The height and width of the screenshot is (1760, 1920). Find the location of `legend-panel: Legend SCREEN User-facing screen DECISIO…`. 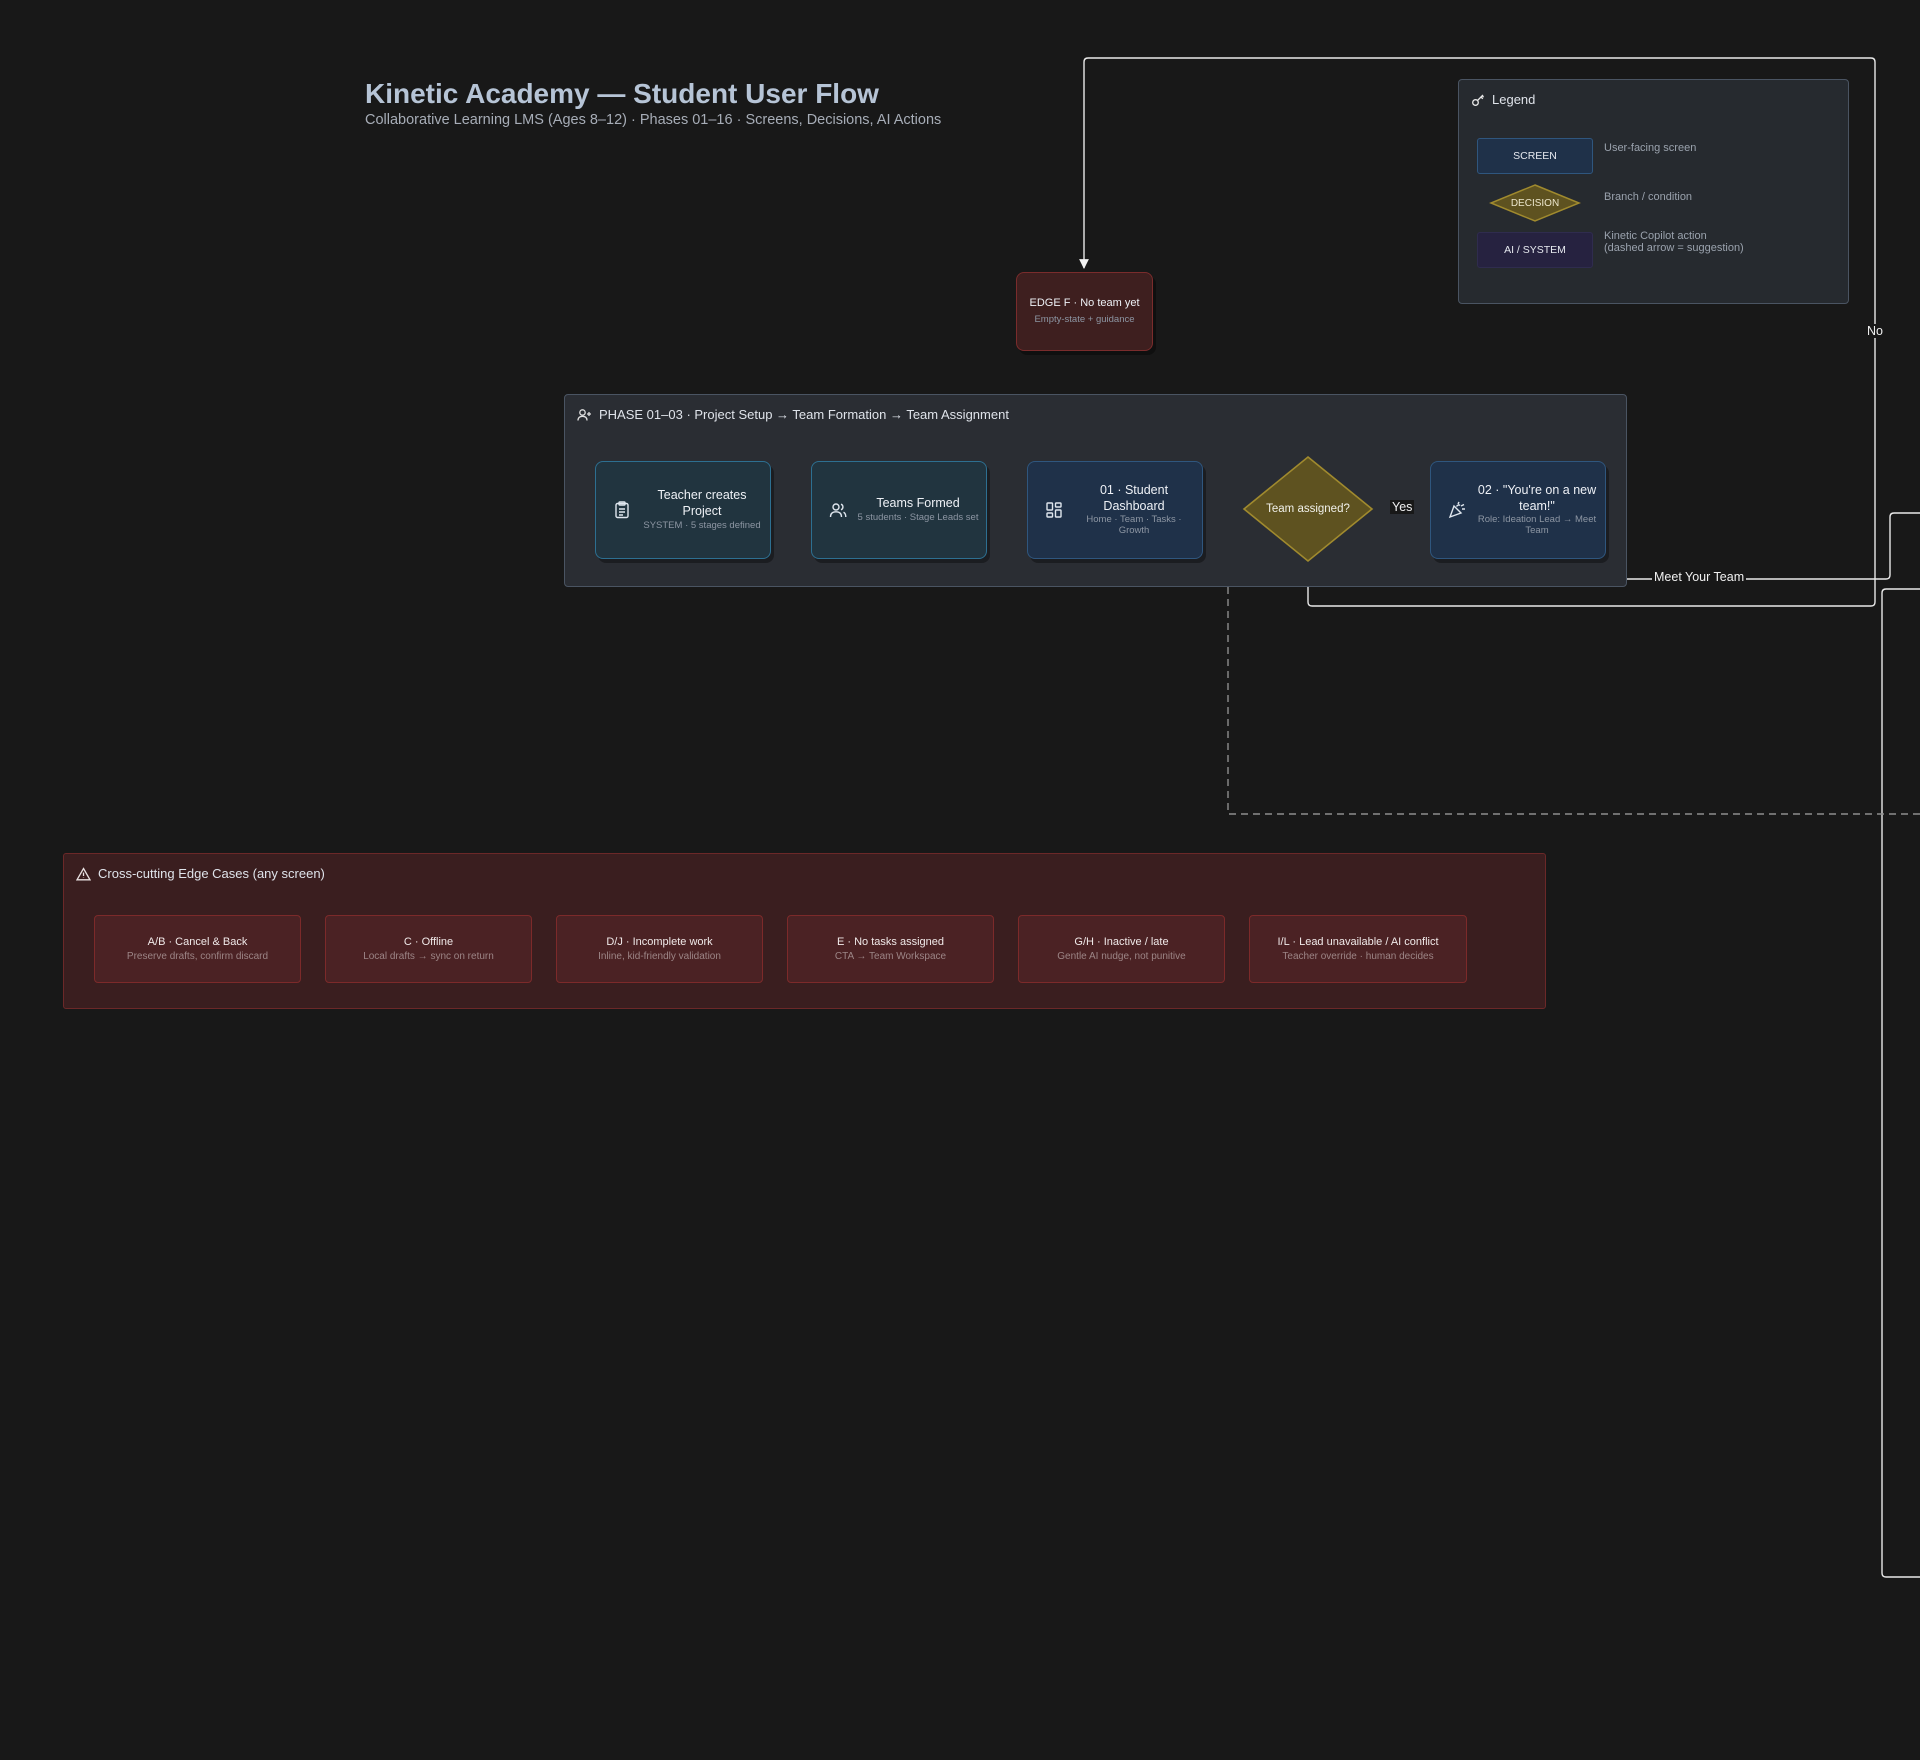

legend-panel: Legend SCREEN User-facing screen DECISIO… is located at coordinates (1653, 191).